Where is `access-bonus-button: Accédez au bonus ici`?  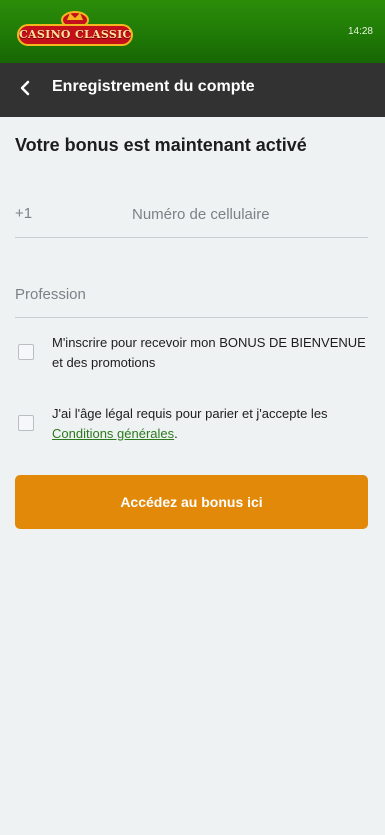
access-bonus-button: Accédez au bonus ici is located at coordinates (191, 502).